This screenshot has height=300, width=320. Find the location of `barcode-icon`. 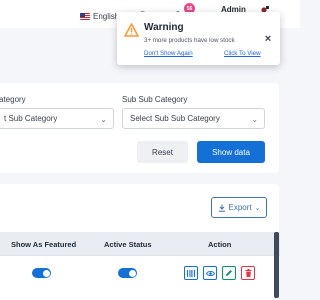

barcode-icon is located at coordinates (191, 273).